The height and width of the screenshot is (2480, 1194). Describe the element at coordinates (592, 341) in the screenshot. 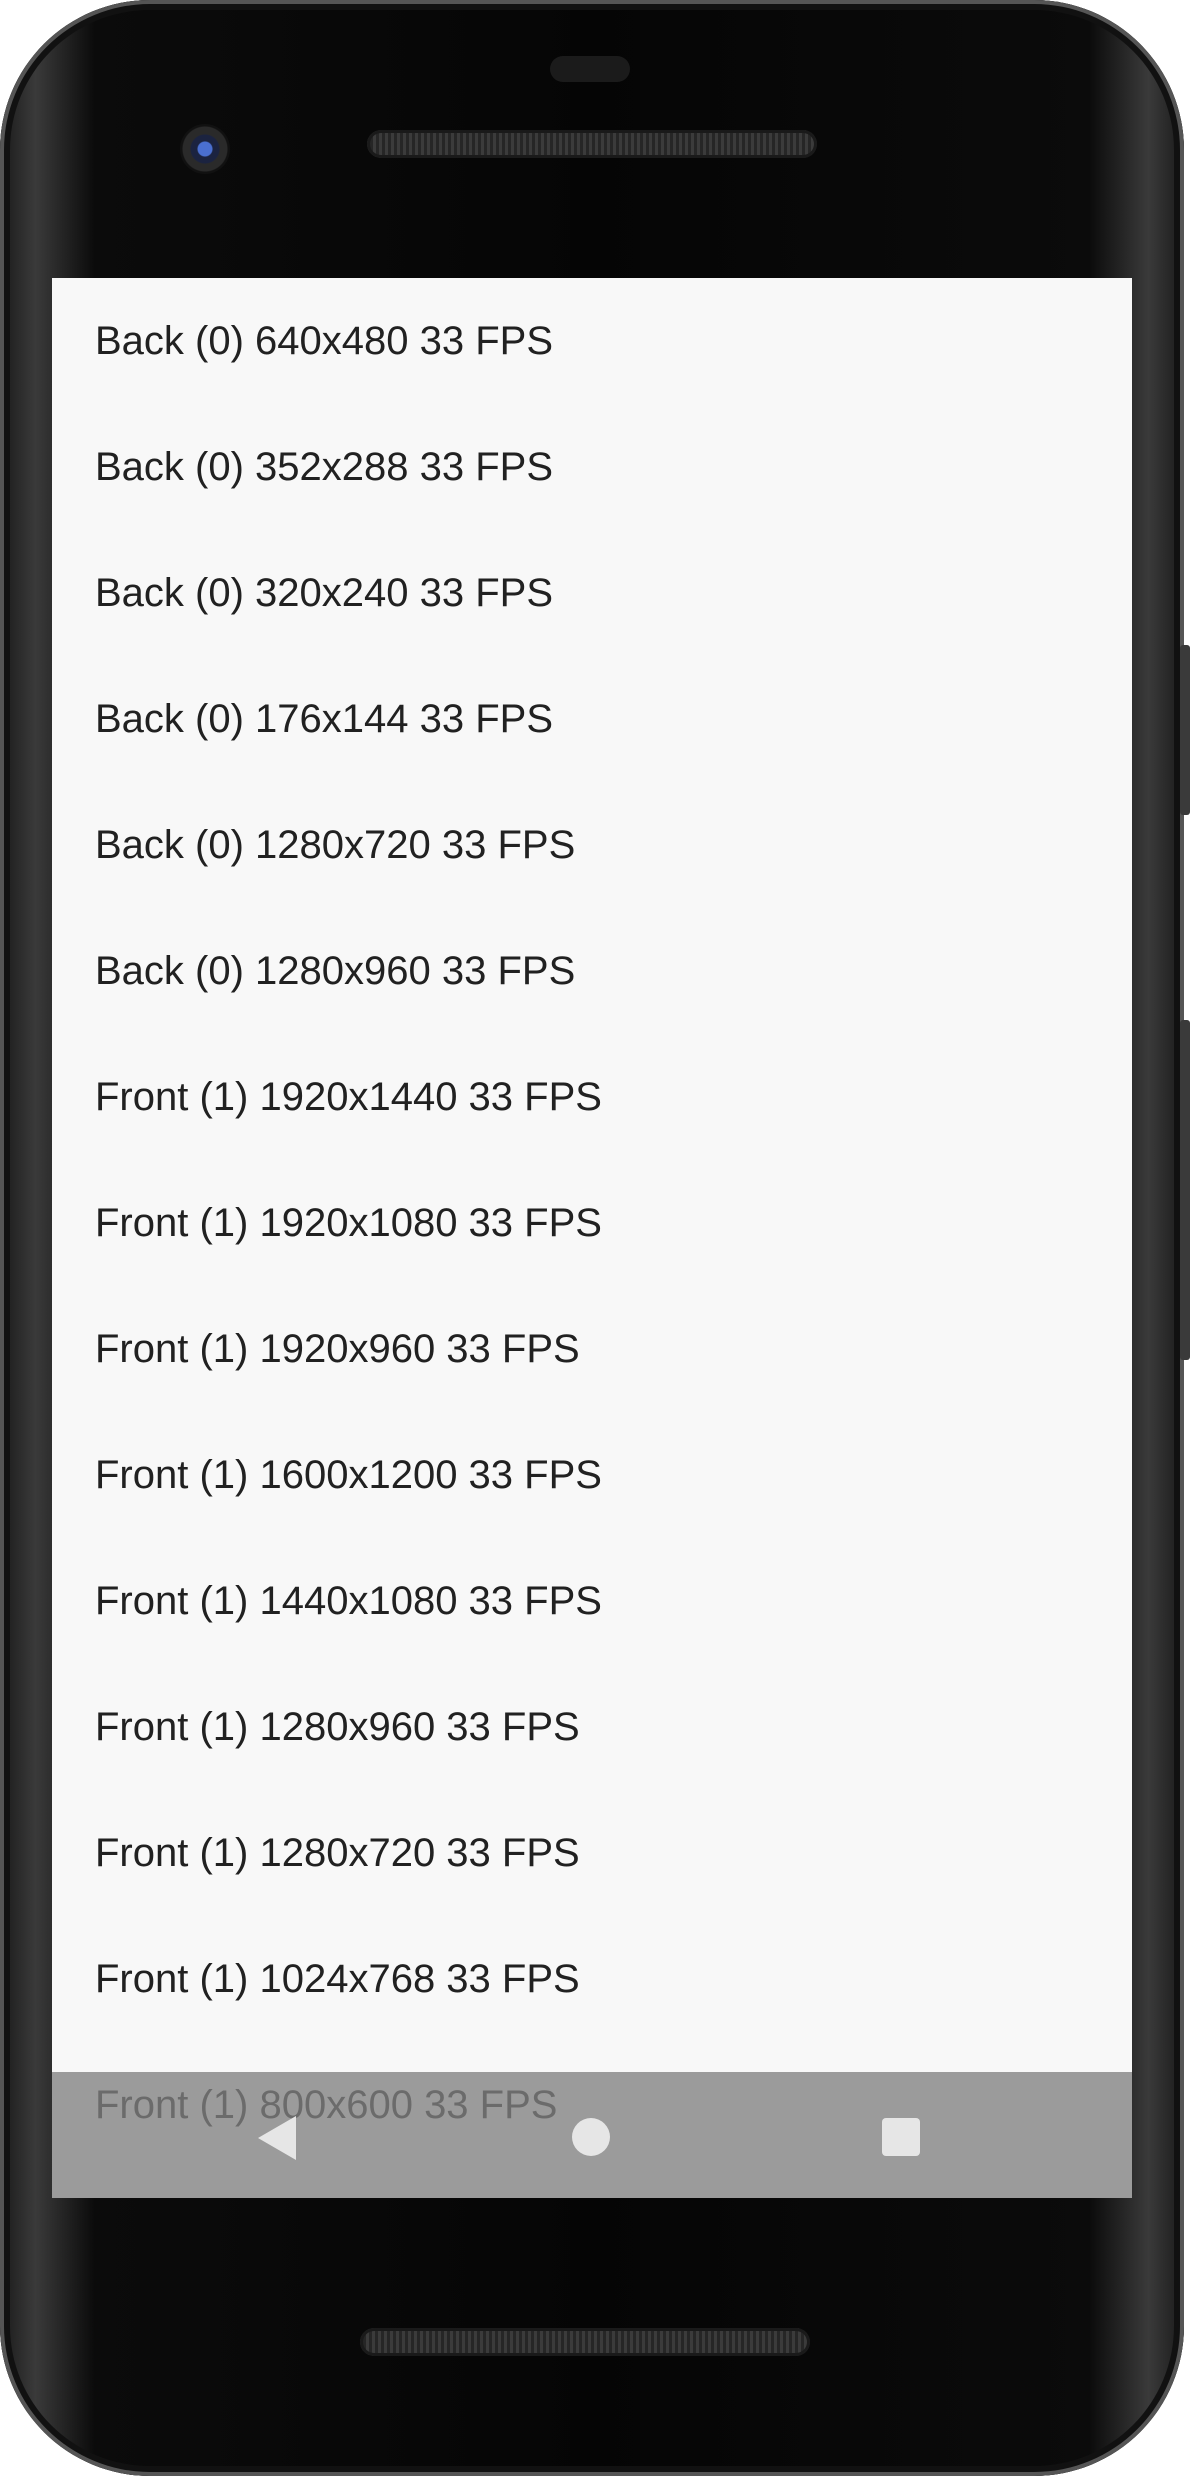

I see `list-item: Back (0) 640x480 33 FPS` at that location.